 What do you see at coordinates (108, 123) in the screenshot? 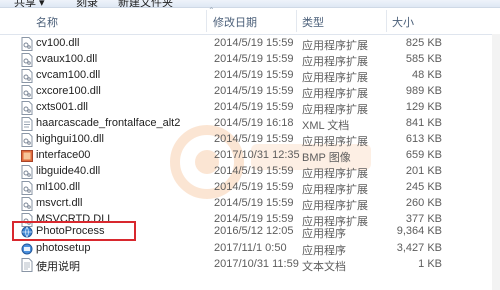
I see `file-name: haarcascade_frontalface_alt2` at bounding box center [108, 123].